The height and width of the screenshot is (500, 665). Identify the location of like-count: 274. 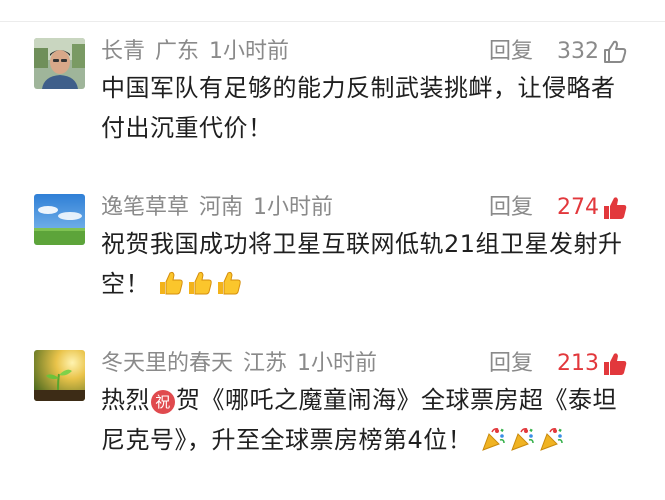
(578, 207).